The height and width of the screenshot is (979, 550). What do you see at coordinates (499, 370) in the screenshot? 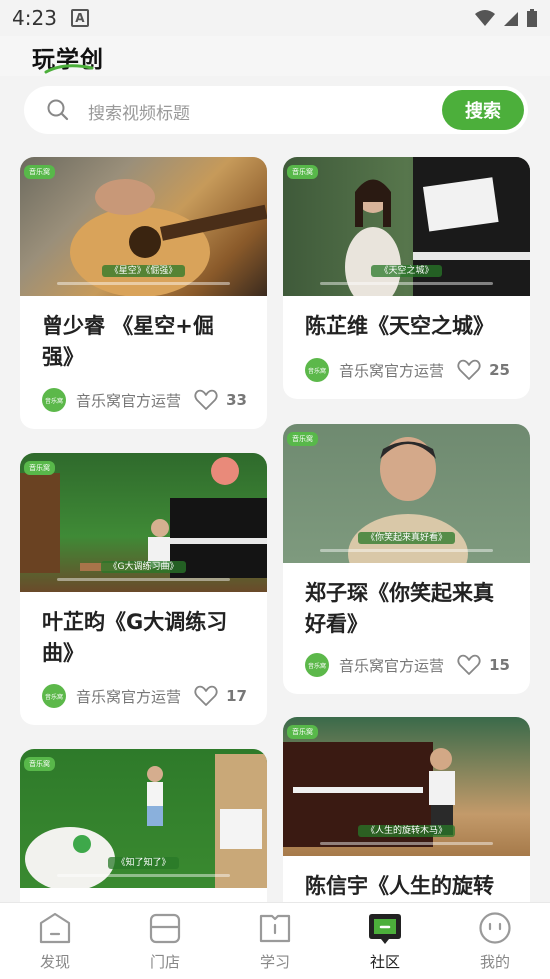
I see `like-count: 25` at bounding box center [499, 370].